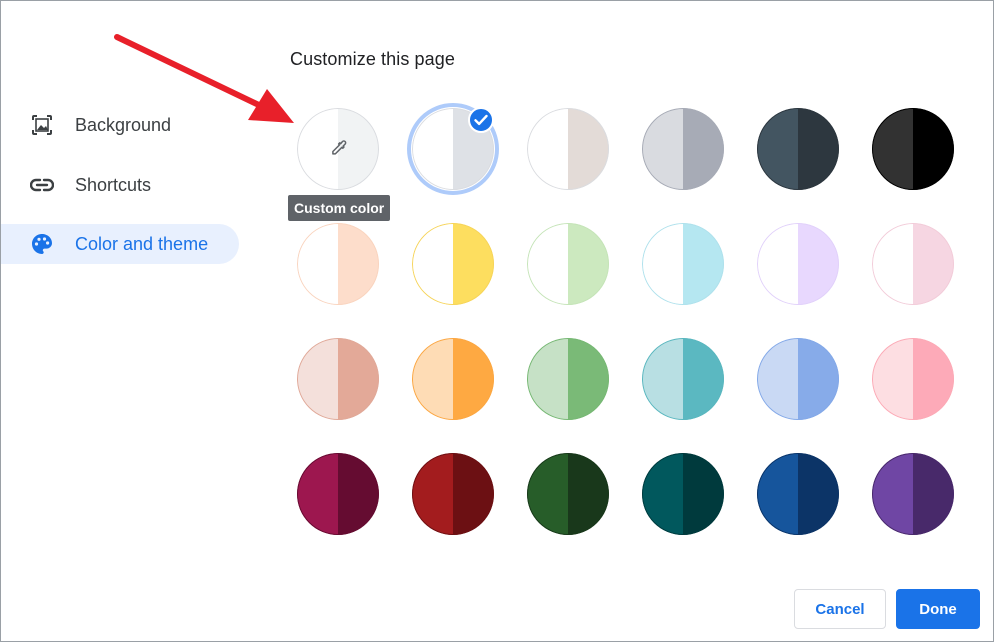 The image size is (994, 642). I want to click on cancel-button: Cancel, so click(840, 609).